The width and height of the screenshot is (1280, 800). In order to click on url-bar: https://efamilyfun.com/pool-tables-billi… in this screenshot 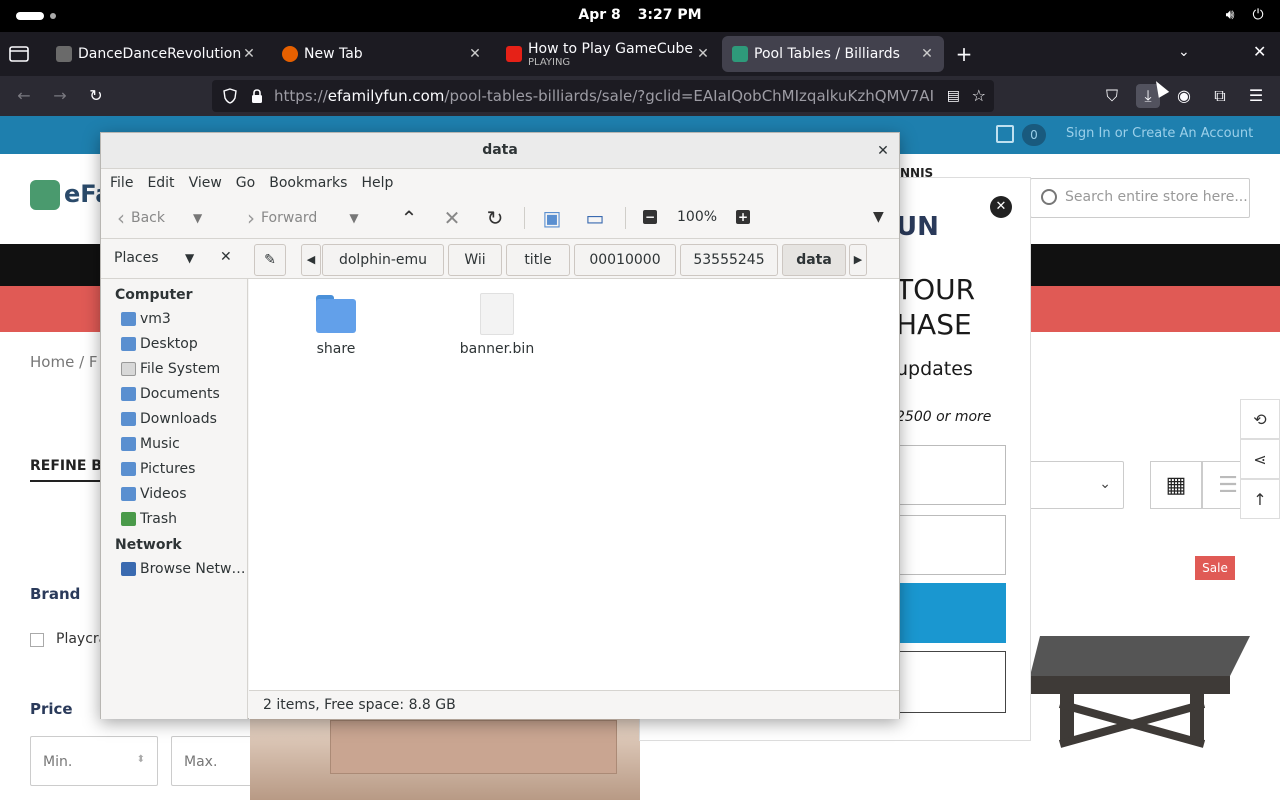, I will do `click(603, 96)`.